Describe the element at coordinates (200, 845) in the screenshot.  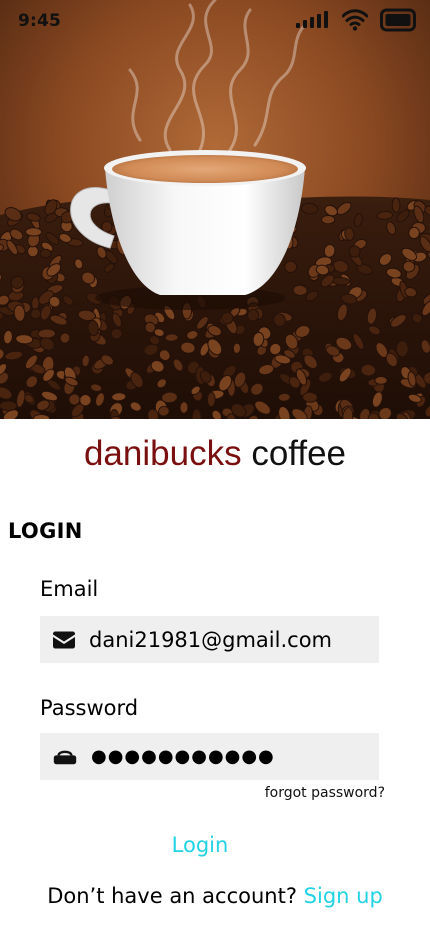
I see `login-button: Login` at that location.